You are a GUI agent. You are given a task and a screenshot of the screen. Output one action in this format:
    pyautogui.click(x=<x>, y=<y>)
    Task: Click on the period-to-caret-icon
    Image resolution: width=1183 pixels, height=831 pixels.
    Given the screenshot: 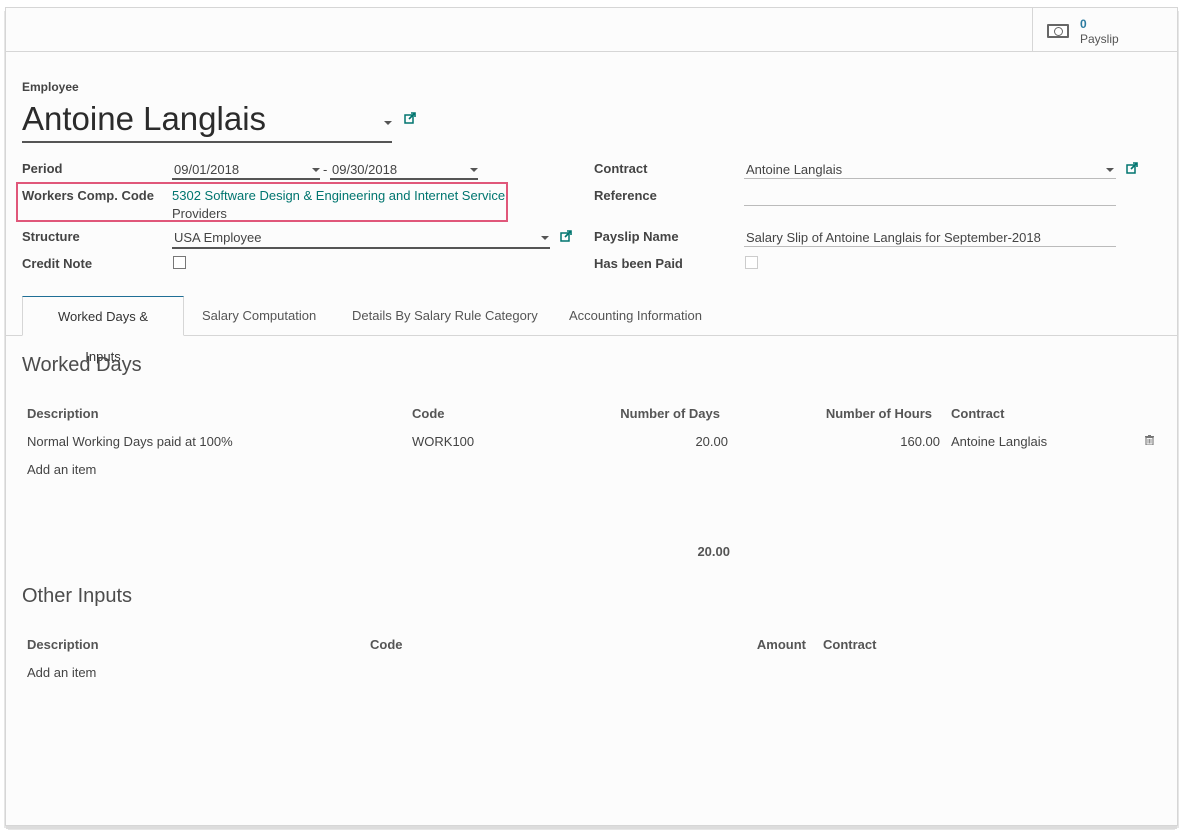 What is the action you would take?
    pyautogui.click(x=474, y=170)
    